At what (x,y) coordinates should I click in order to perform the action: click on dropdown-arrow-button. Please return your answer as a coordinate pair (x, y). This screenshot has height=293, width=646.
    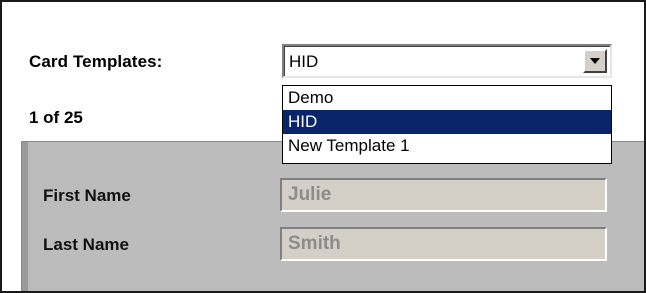
    Looking at the image, I should click on (595, 61).